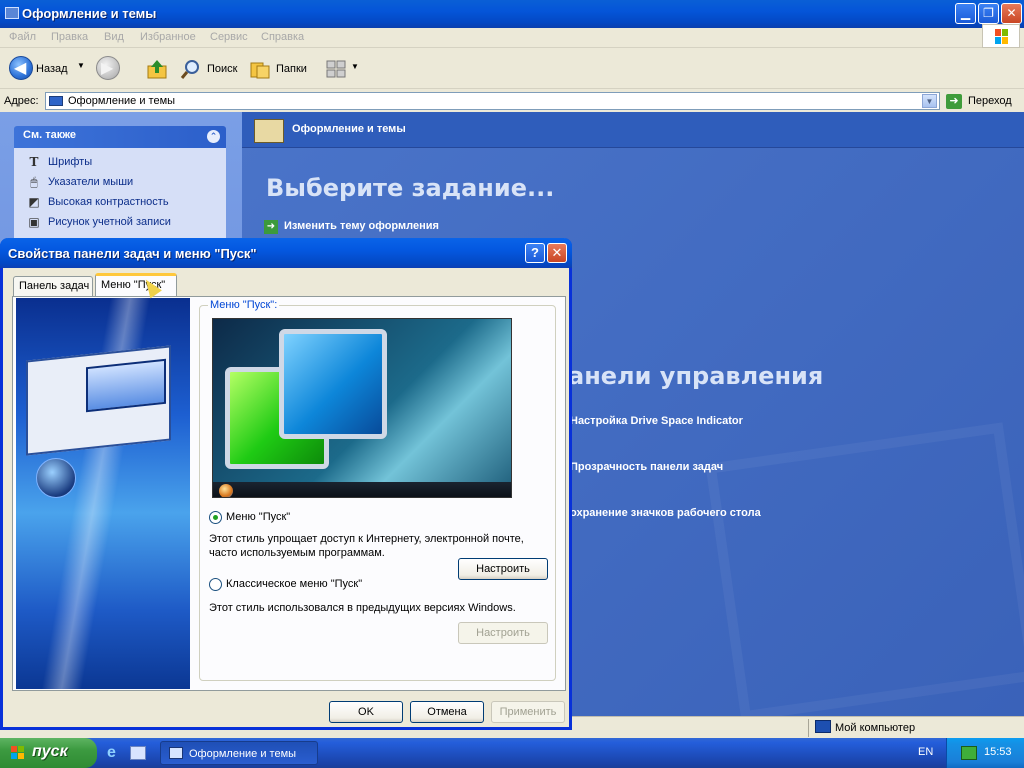  I want to click on preview-blue-window, so click(333, 384).